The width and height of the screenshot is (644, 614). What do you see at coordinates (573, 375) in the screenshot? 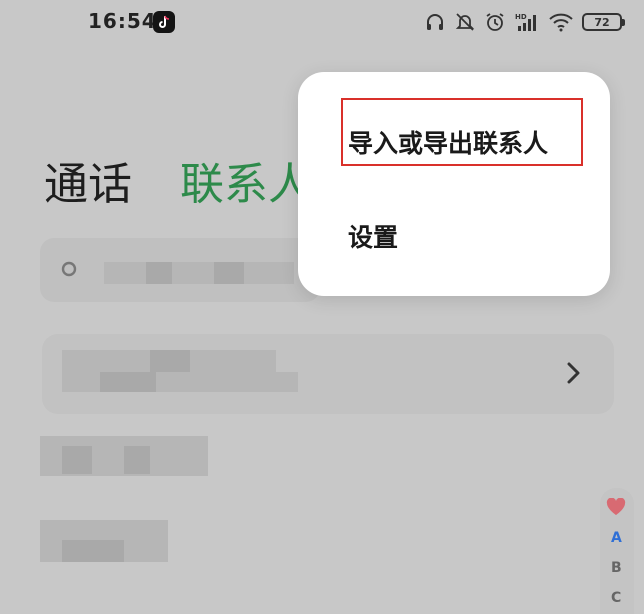
I see `chevron-right-icon` at bounding box center [573, 375].